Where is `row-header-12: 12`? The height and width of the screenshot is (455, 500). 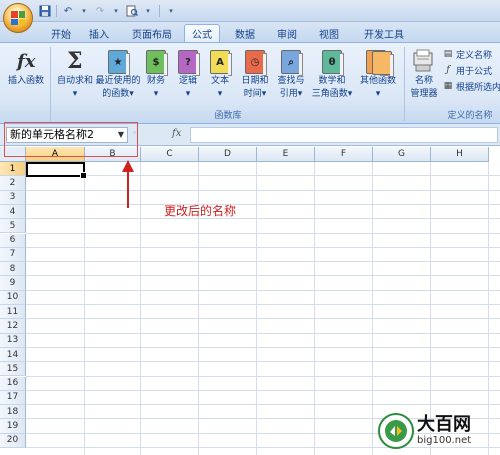 row-header-12: 12 is located at coordinates (13, 326).